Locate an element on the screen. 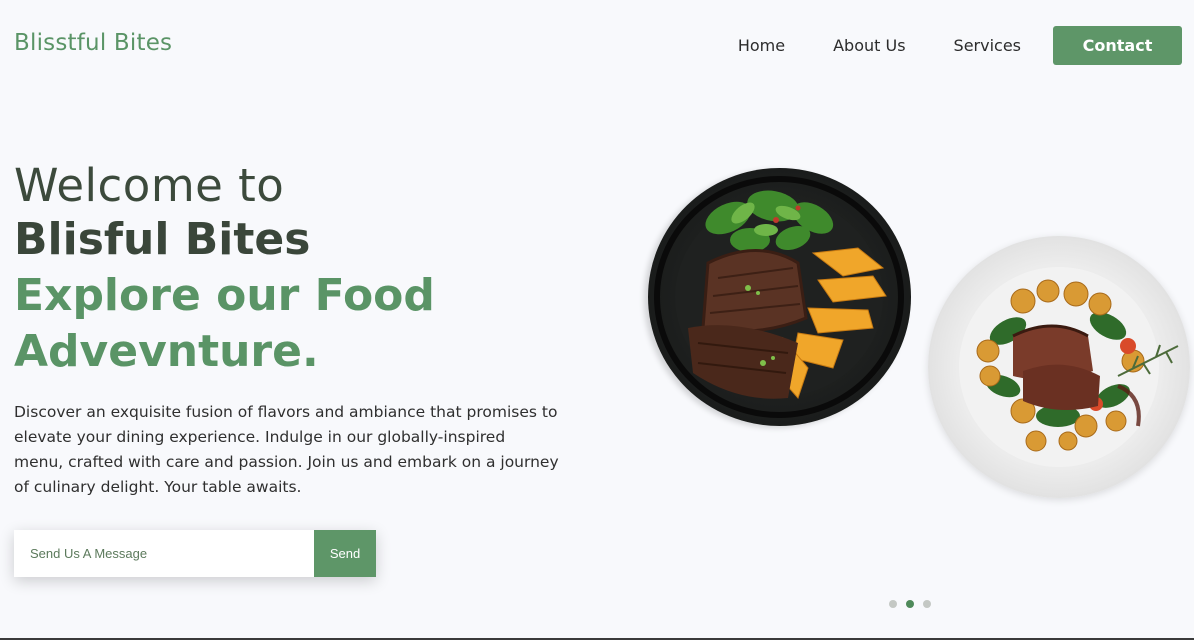 This screenshot has width=1194, height=640. nav-link-services: Services is located at coordinates (987, 45).